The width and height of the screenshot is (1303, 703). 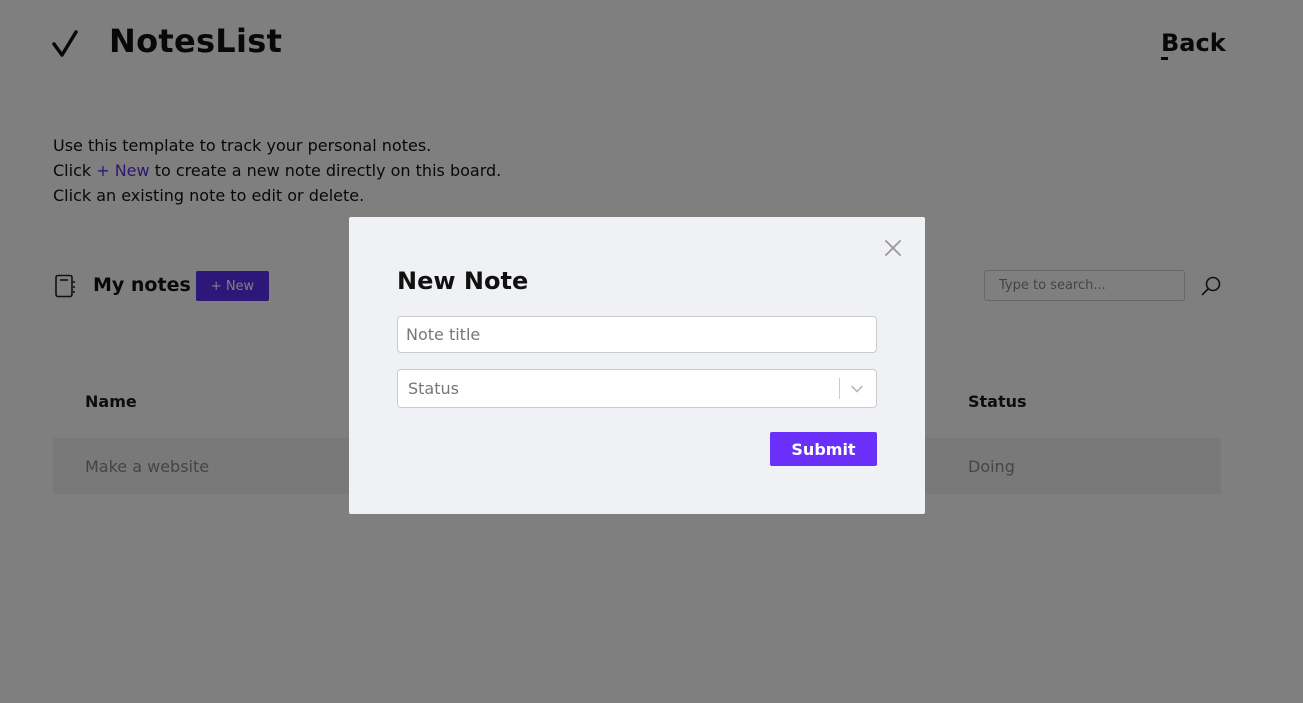 What do you see at coordinates (463, 281) in the screenshot?
I see `modal-title: New Note` at bounding box center [463, 281].